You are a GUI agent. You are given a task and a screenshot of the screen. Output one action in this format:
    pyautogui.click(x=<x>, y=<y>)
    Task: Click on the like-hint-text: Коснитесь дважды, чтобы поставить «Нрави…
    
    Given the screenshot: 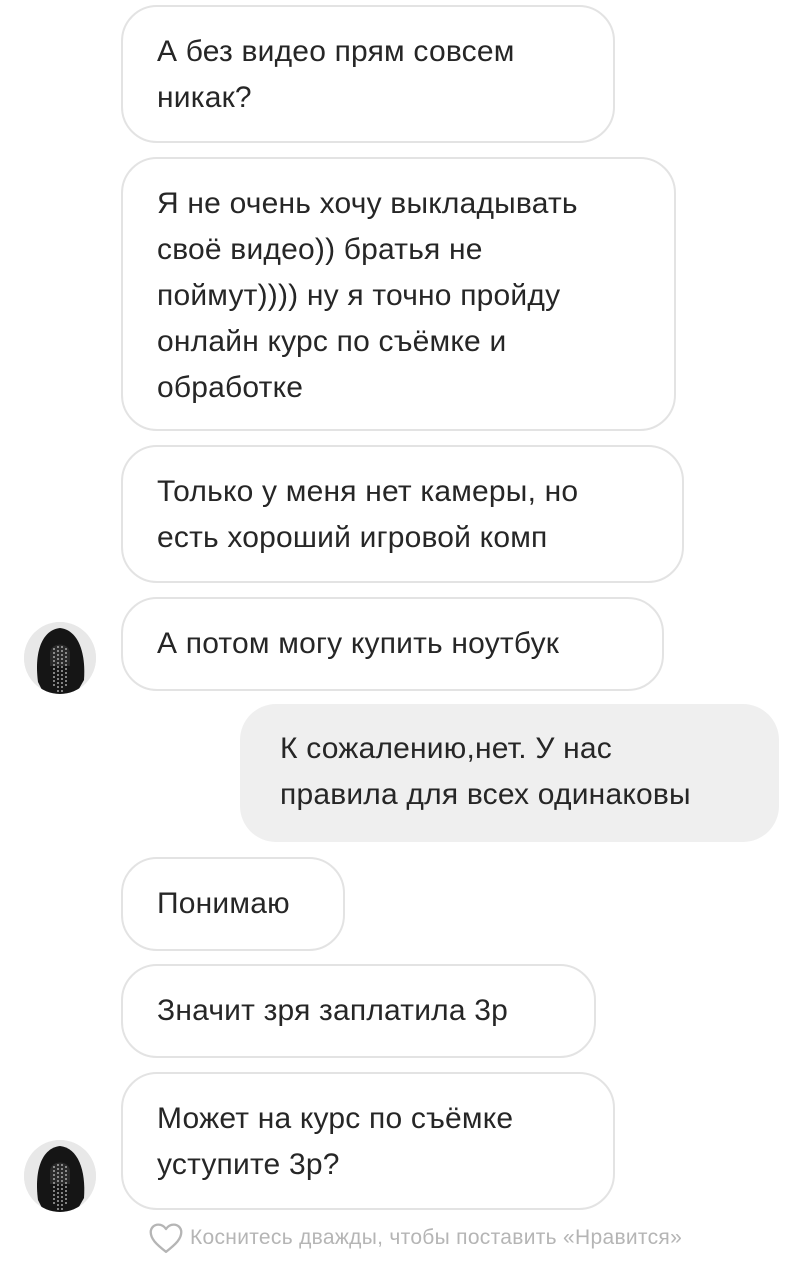 What is the action you would take?
    pyautogui.click(x=436, y=1237)
    